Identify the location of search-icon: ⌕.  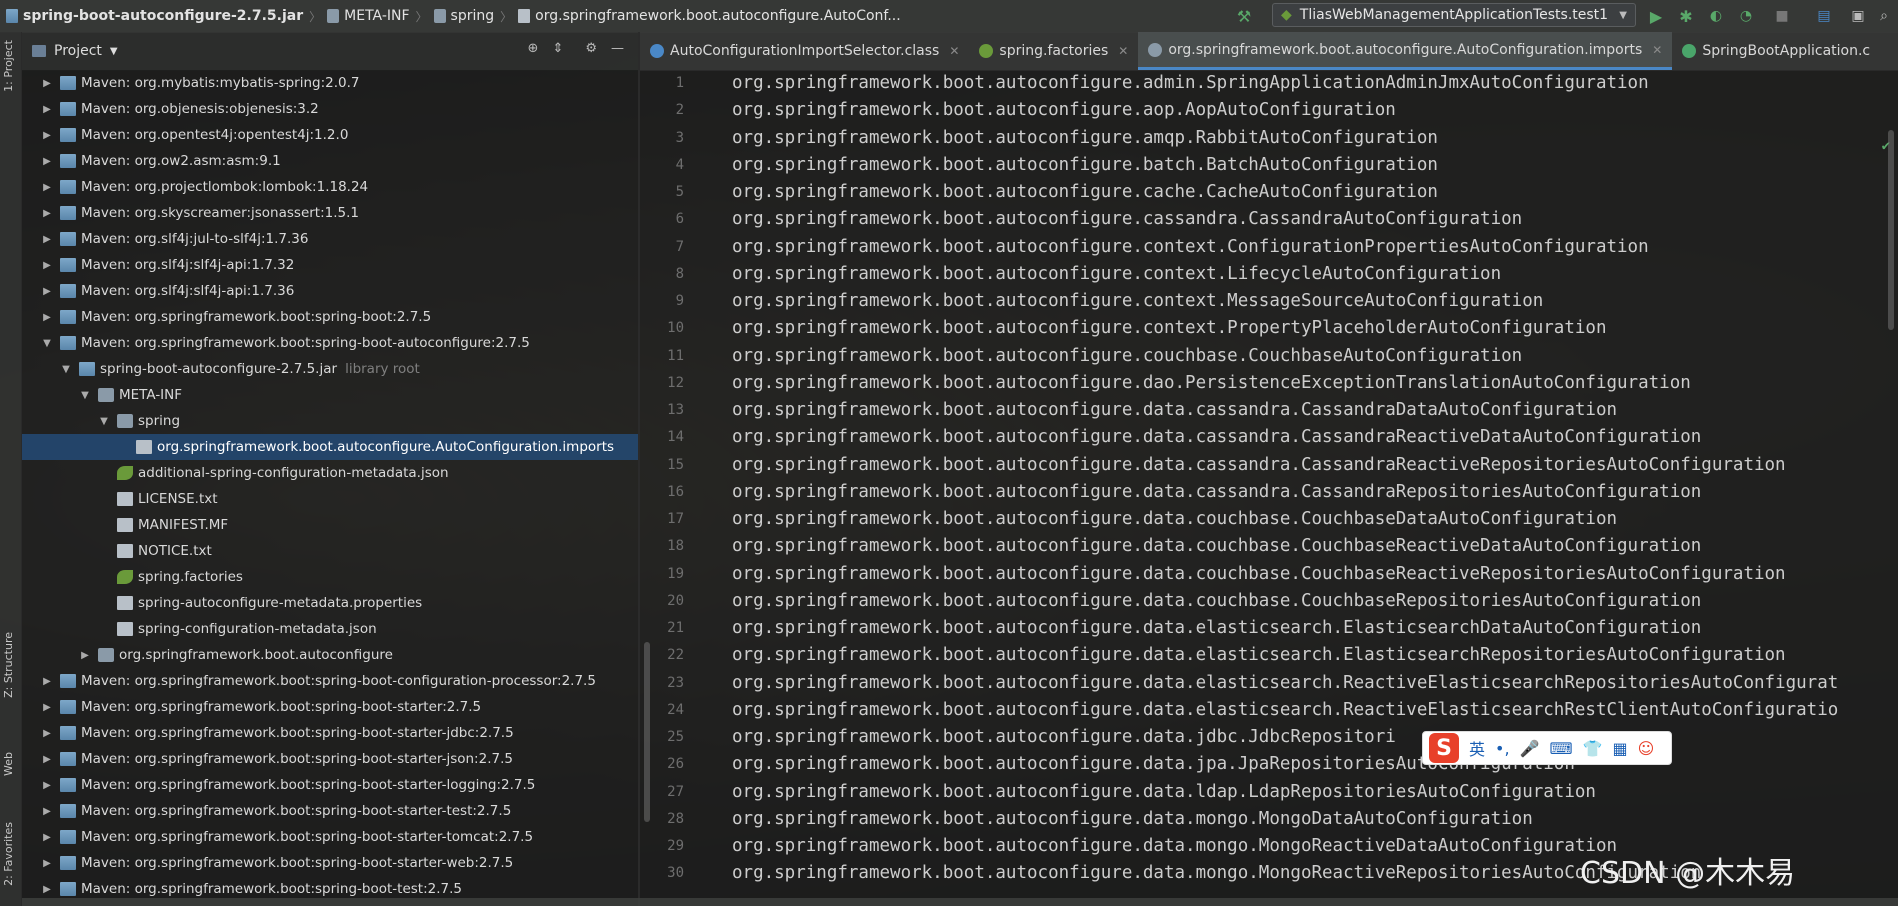
(1884, 16).